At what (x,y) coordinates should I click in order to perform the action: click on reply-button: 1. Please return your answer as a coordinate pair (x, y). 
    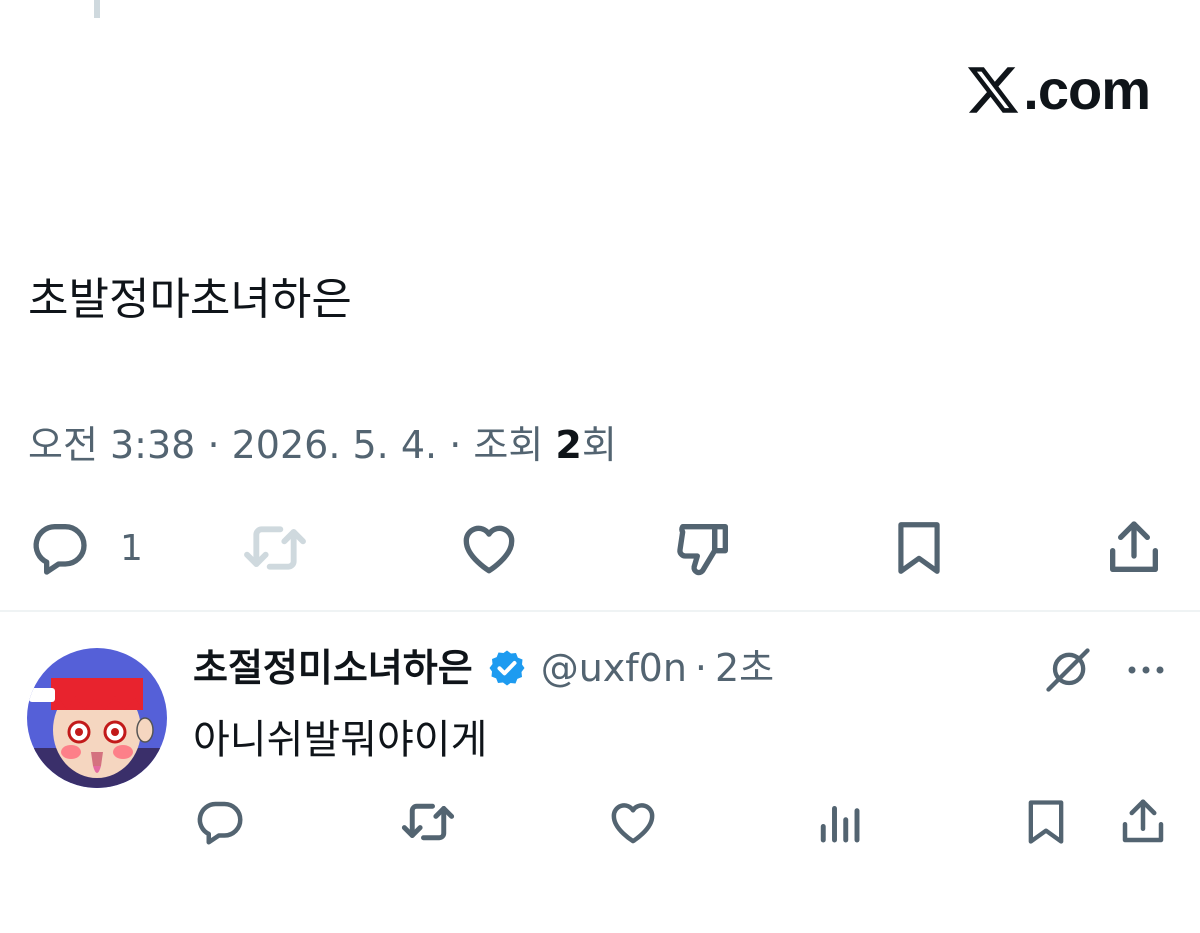
    Looking at the image, I should click on (85, 548).